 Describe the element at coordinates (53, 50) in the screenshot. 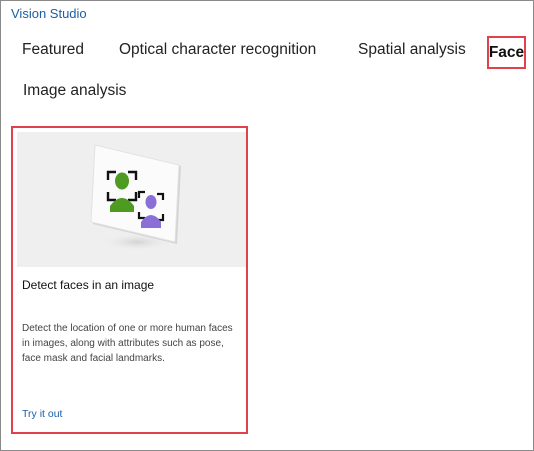

I see `tab-featured: Featured` at that location.